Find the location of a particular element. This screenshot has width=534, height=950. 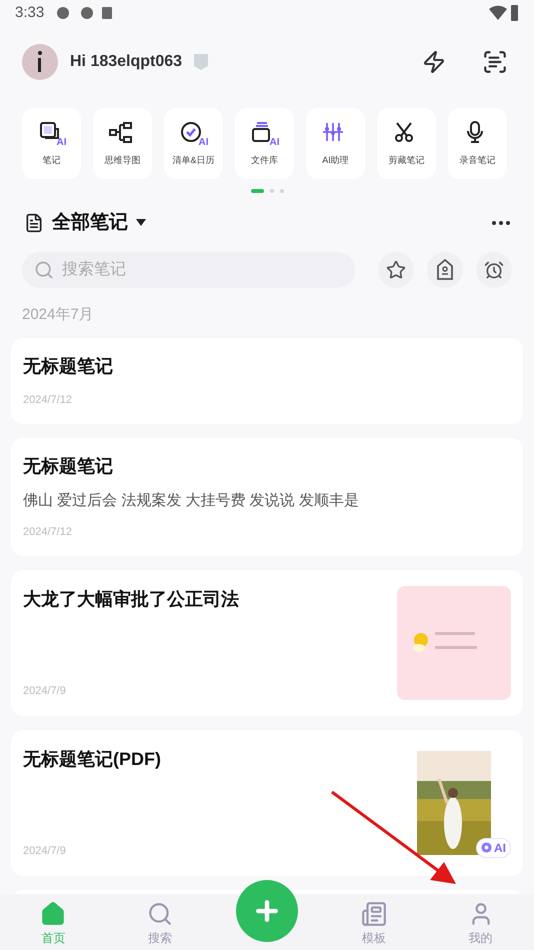

note-card: 无标题笔记 2024/7/12 is located at coordinates (267, 381).